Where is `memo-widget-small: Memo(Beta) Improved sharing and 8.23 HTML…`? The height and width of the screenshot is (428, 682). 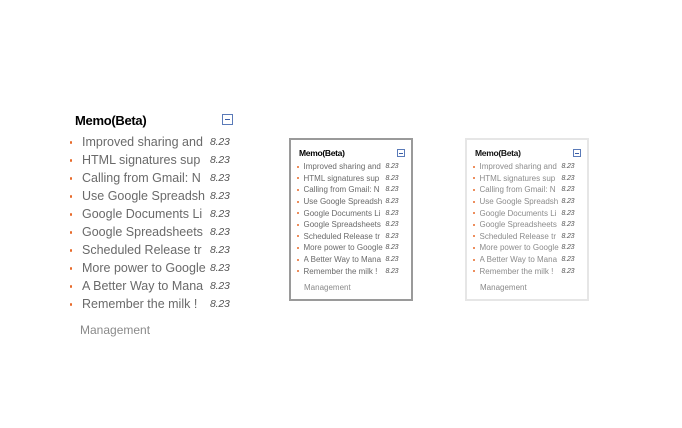 memo-widget-small: Memo(Beta) Improved sharing and 8.23 HTML… is located at coordinates (527, 219).